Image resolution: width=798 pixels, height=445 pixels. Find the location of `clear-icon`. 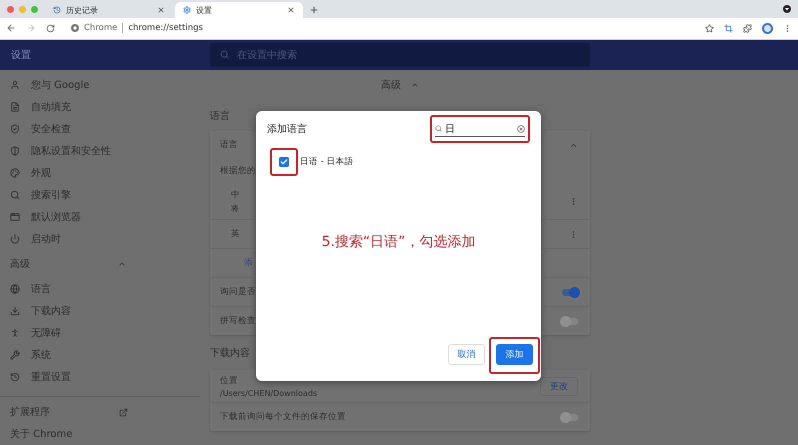

clear-icon is located at coordinates (521, 128).